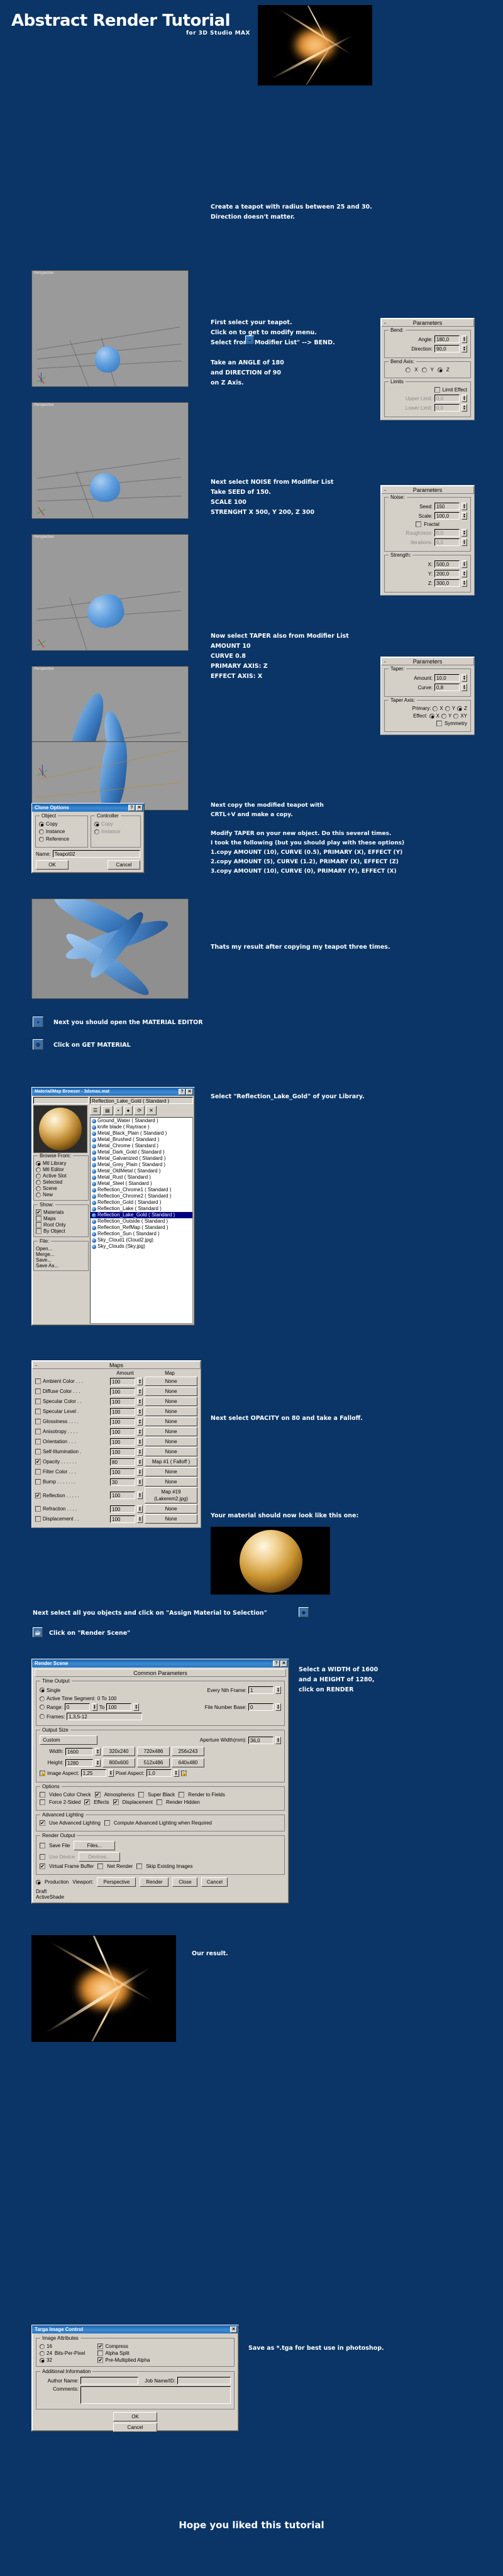 The height and width of the screenshot is (2576, 503). I want to click on height-field: 1280, so click(79, 1763).